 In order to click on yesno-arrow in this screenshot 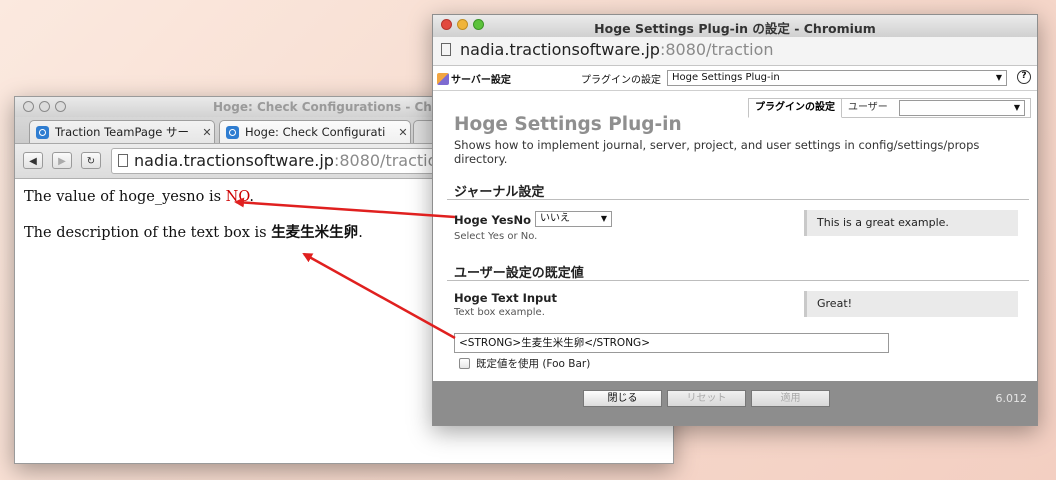, I will do `click(345, 208)`.